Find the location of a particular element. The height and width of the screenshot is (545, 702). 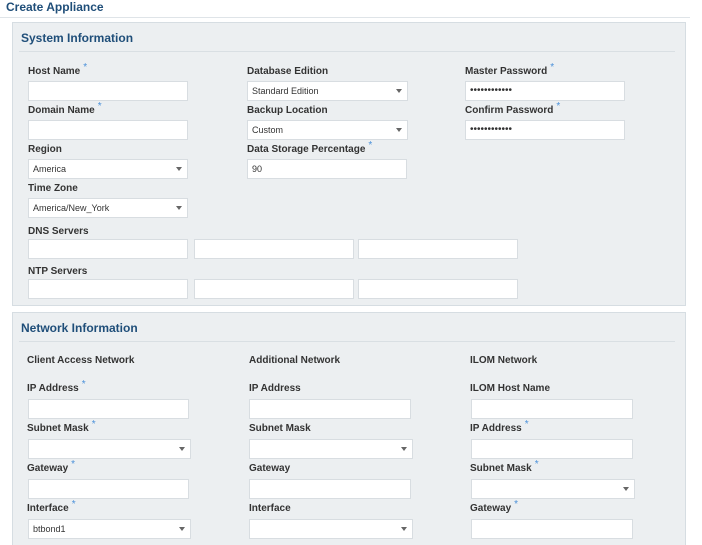

additional-ip-label: IP Address is located at coordinates (275, 388).